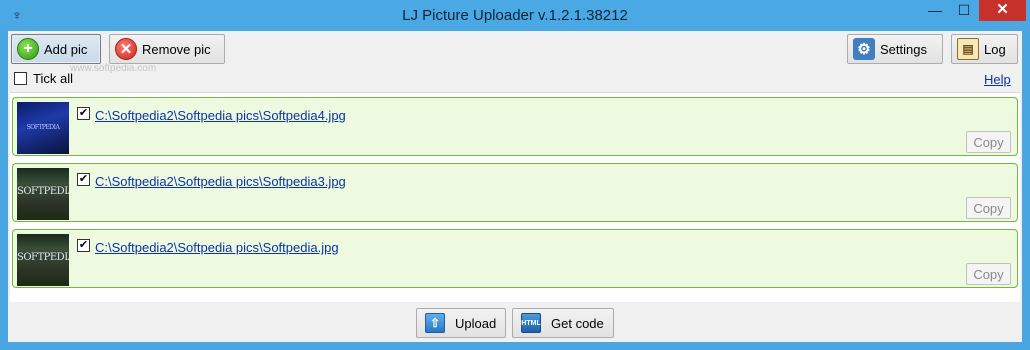 Image resolution: width=1030 pixels, height=350 pixels. What do you see at coordinates (1002, 10) in the screenshot?
I see `close-button: ✕` at bounding box center [1002, 10].